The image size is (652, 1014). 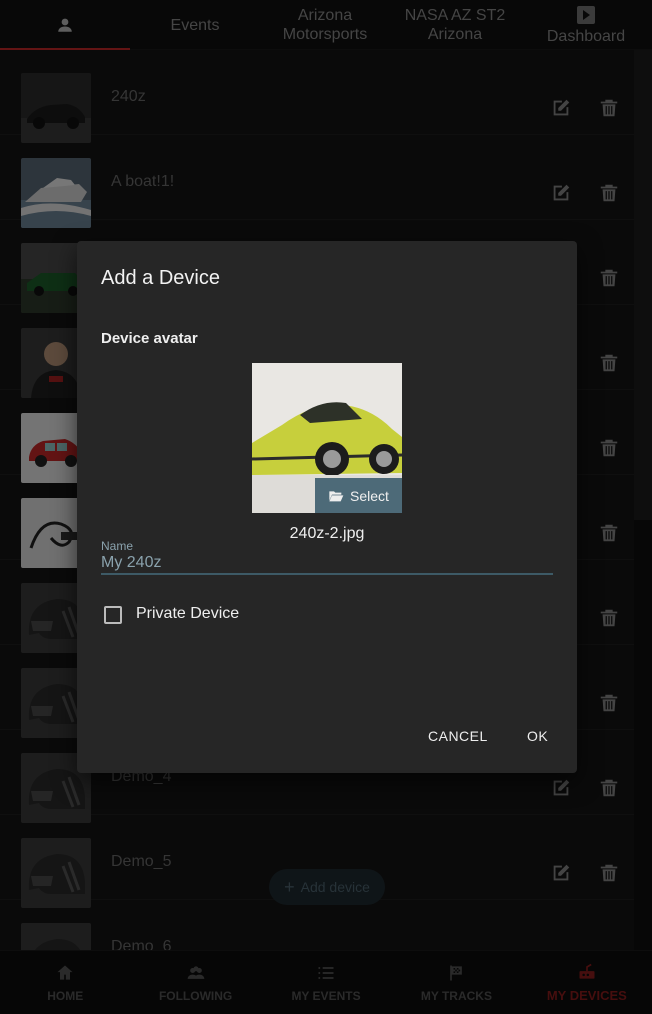 What do you see at coordinates (188, 613) in the screenshot?
I see `private-device-label: Private Device` at bounding box center [188, 613].